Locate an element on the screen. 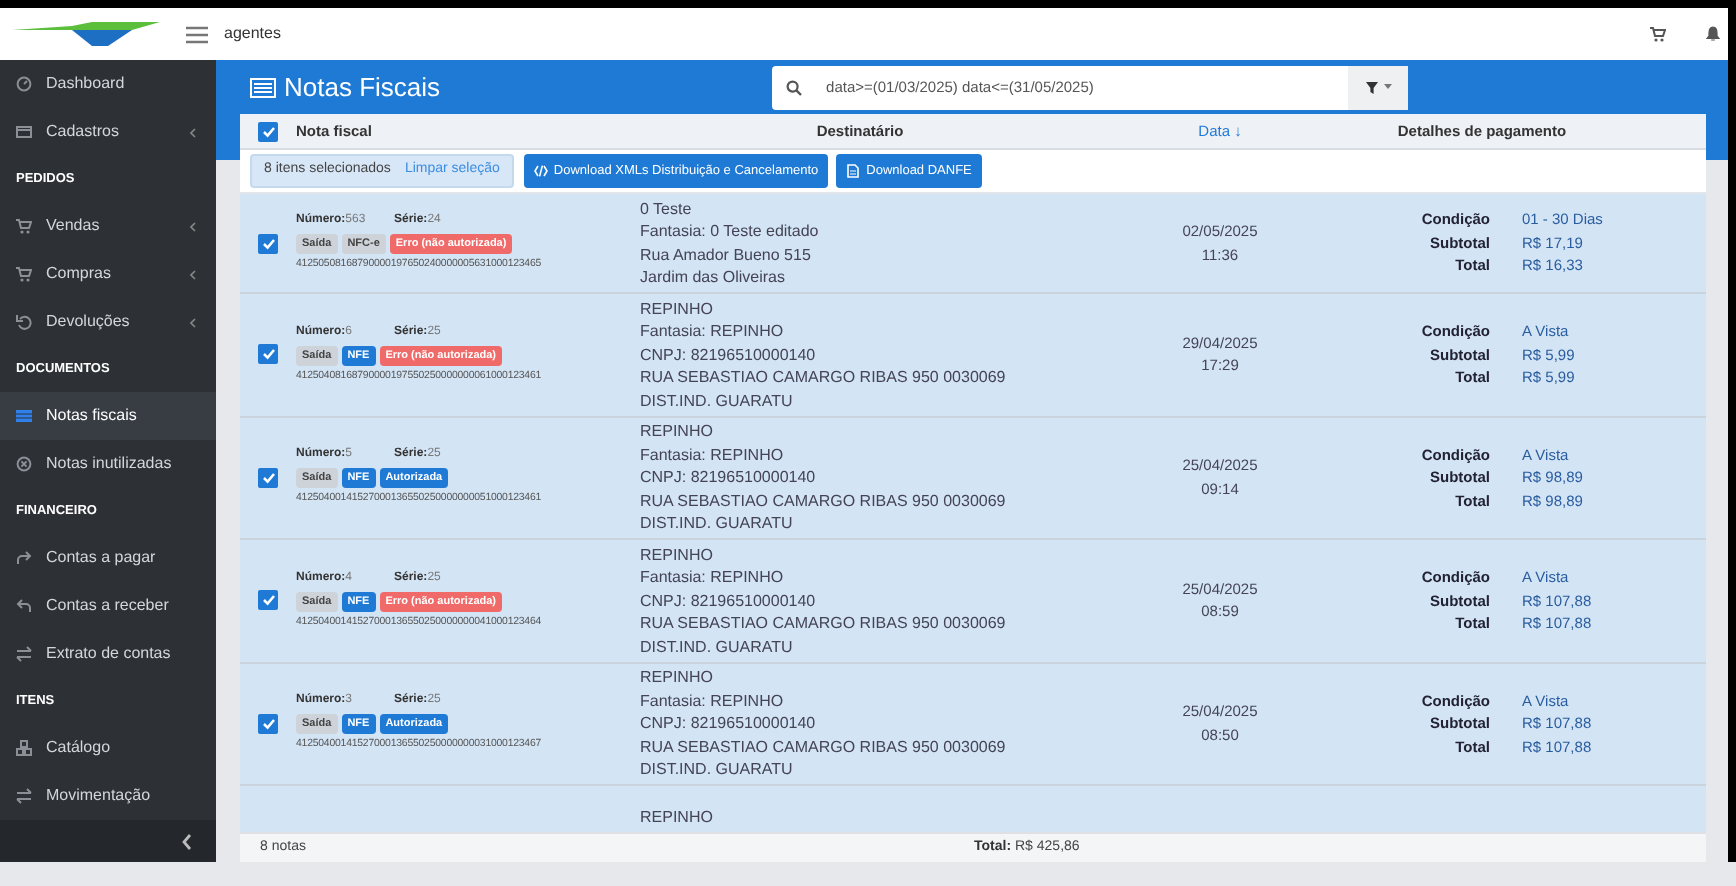 This screenshot has width=1736, height=886. menu-icon is located at coordinates (197, 34).